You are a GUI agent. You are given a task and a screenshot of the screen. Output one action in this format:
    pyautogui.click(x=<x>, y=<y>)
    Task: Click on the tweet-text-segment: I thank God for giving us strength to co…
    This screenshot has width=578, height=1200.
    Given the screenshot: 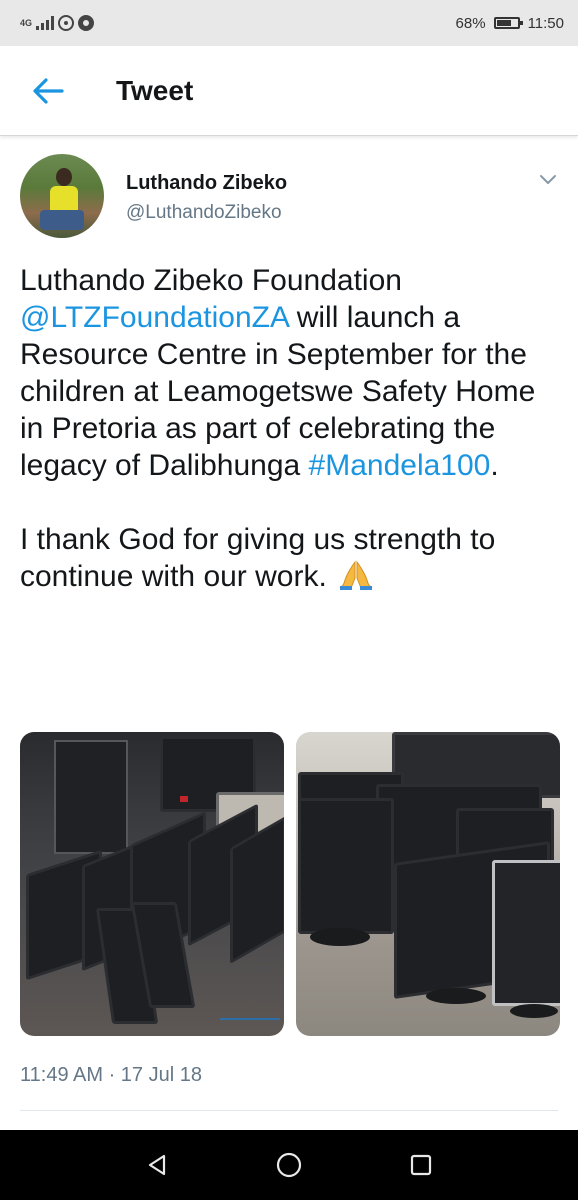 What is the action you would take?
    pyautogui.click(x=258, y=558)
    